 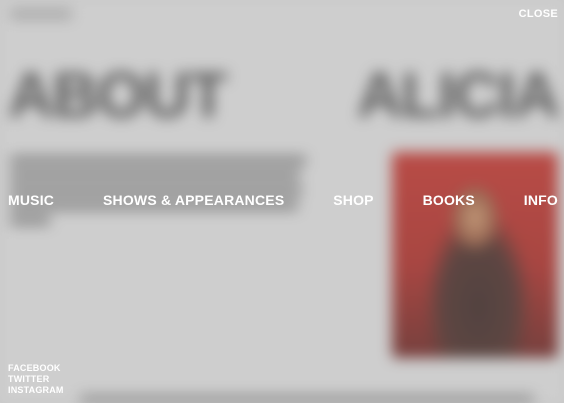 I want to click on nav-item-books: BOOKS, so click(x=449, y=200).